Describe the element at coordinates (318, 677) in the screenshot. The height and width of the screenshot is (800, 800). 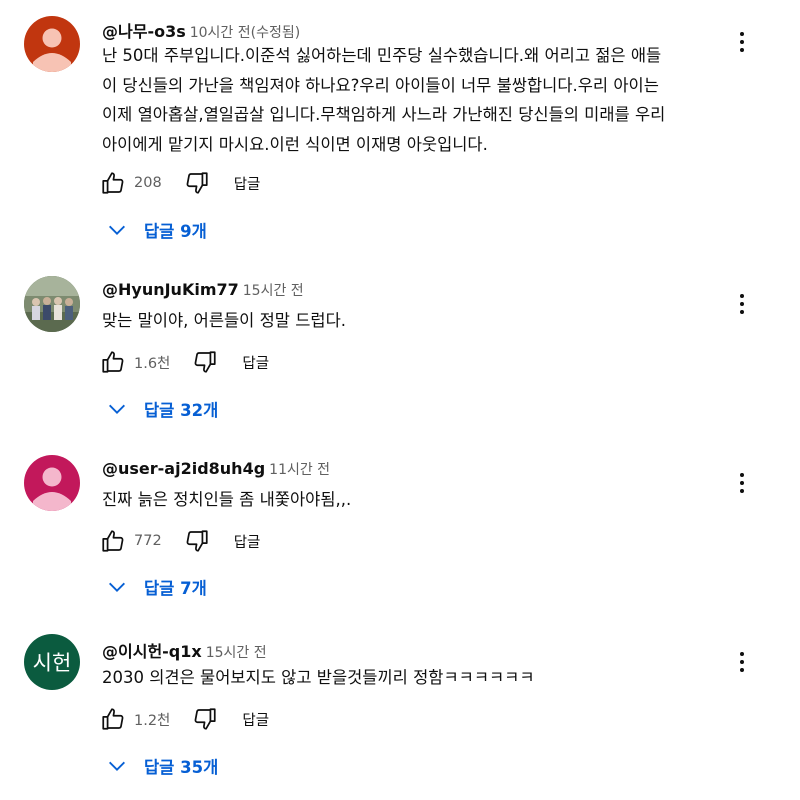
I see `comment-text: 2030 의견은 물어보지도 않고 받을것들끼리 정함ㅋㅋㅋㅋㅋㅋ` at that location.